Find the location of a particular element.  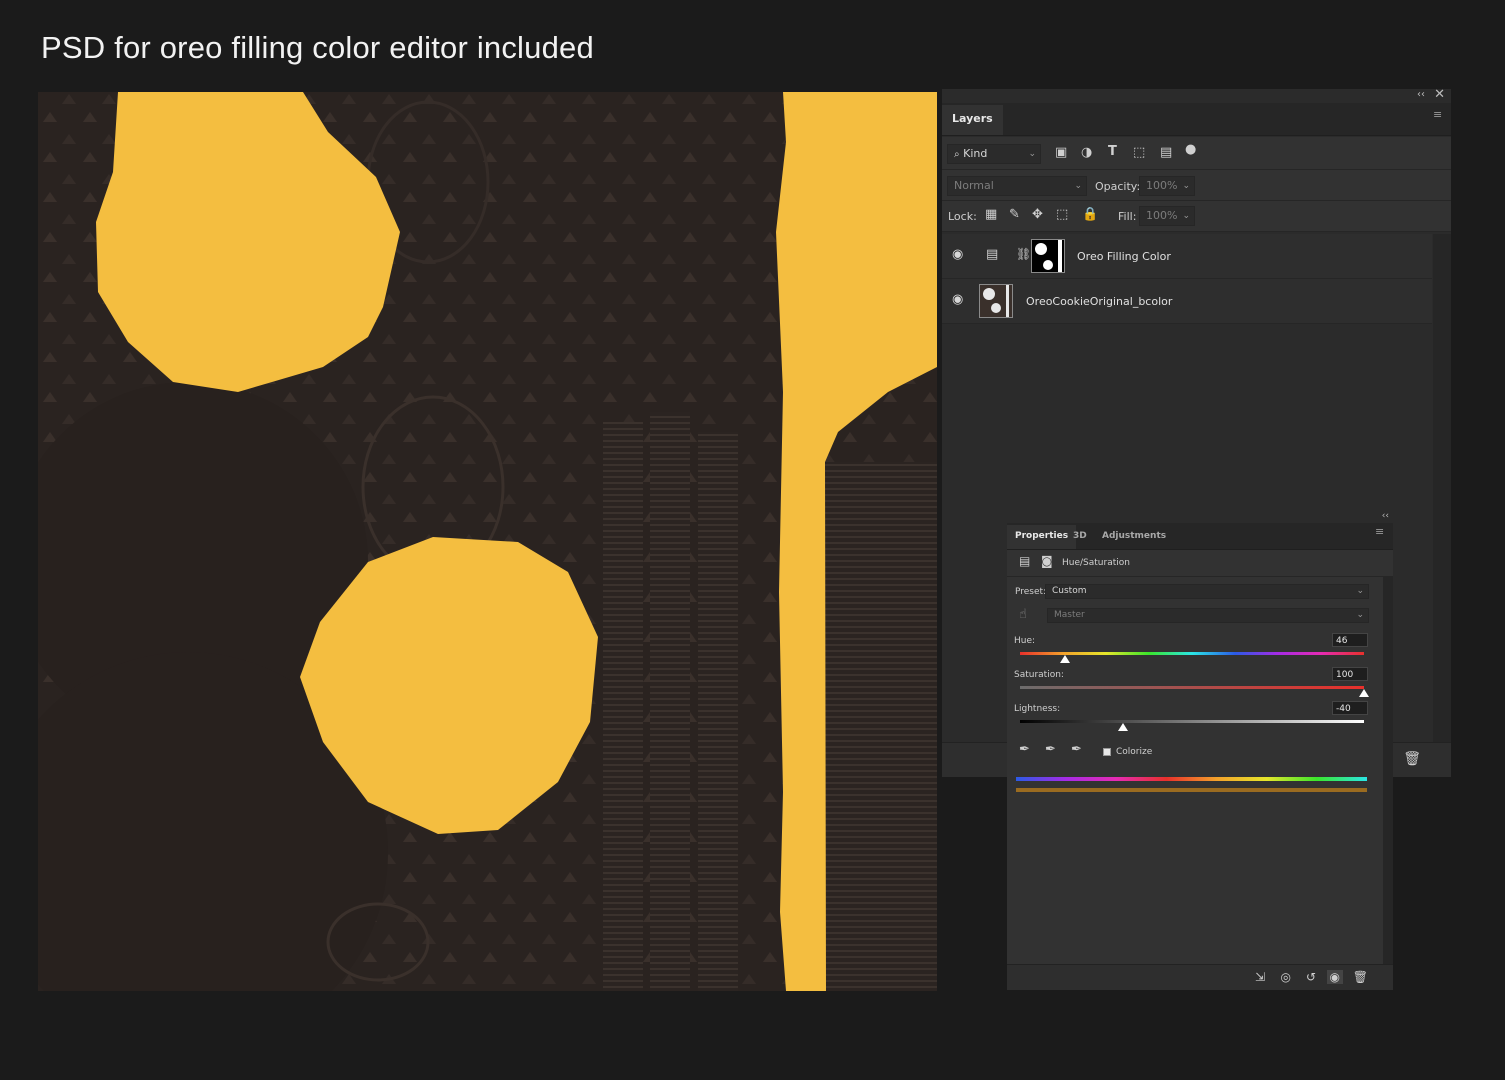

fill-field: 100% ⌄ is located at coordinates (1167, 216).